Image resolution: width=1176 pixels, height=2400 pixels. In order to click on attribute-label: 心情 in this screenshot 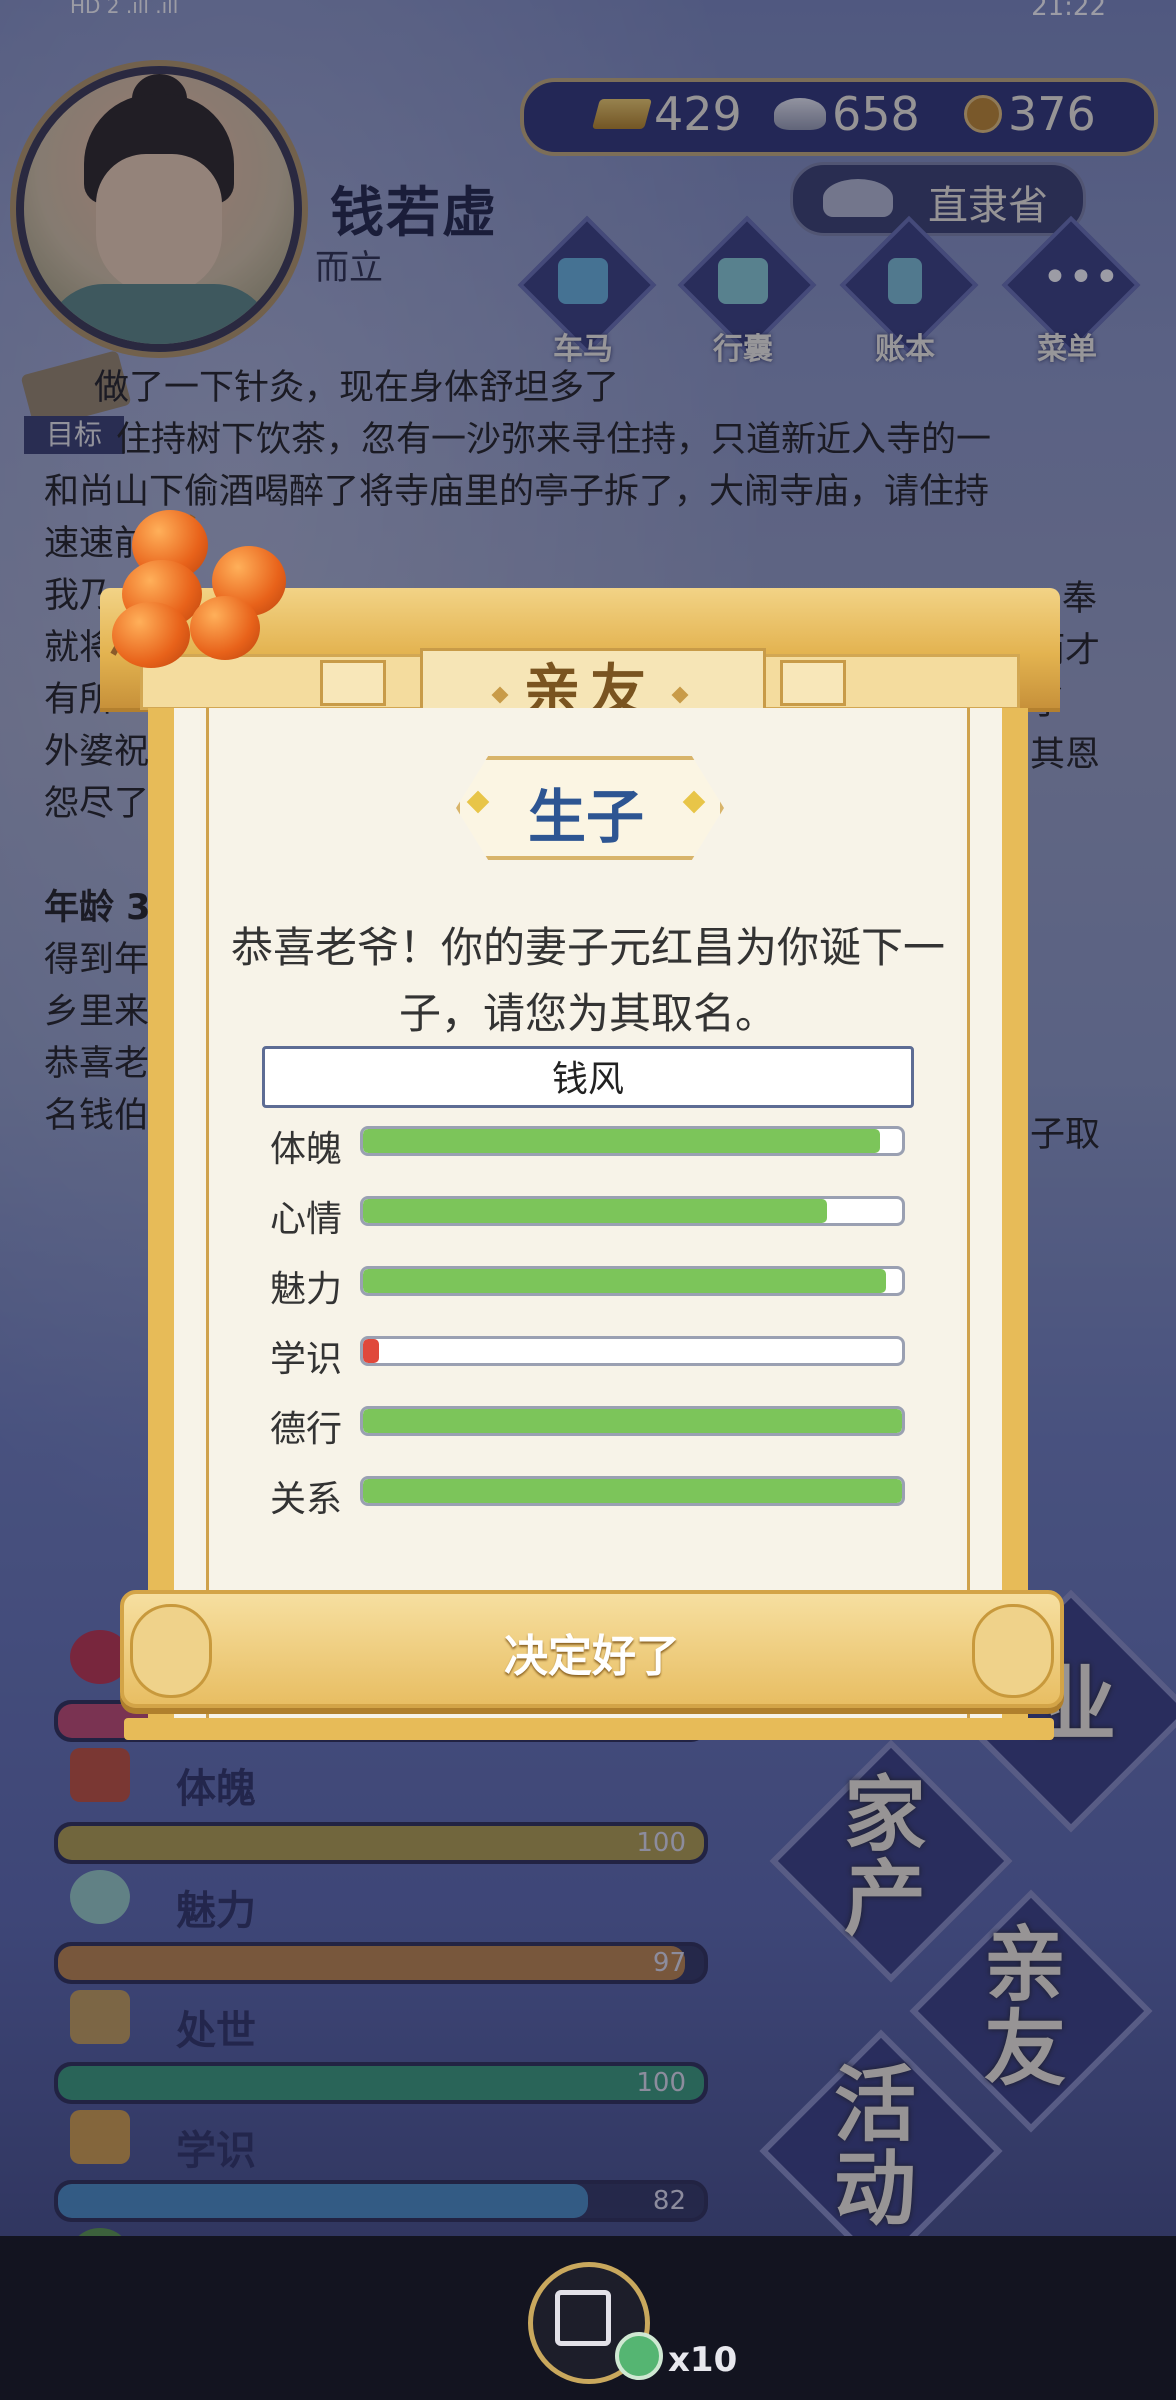, I will do `click(306, 1219)`.